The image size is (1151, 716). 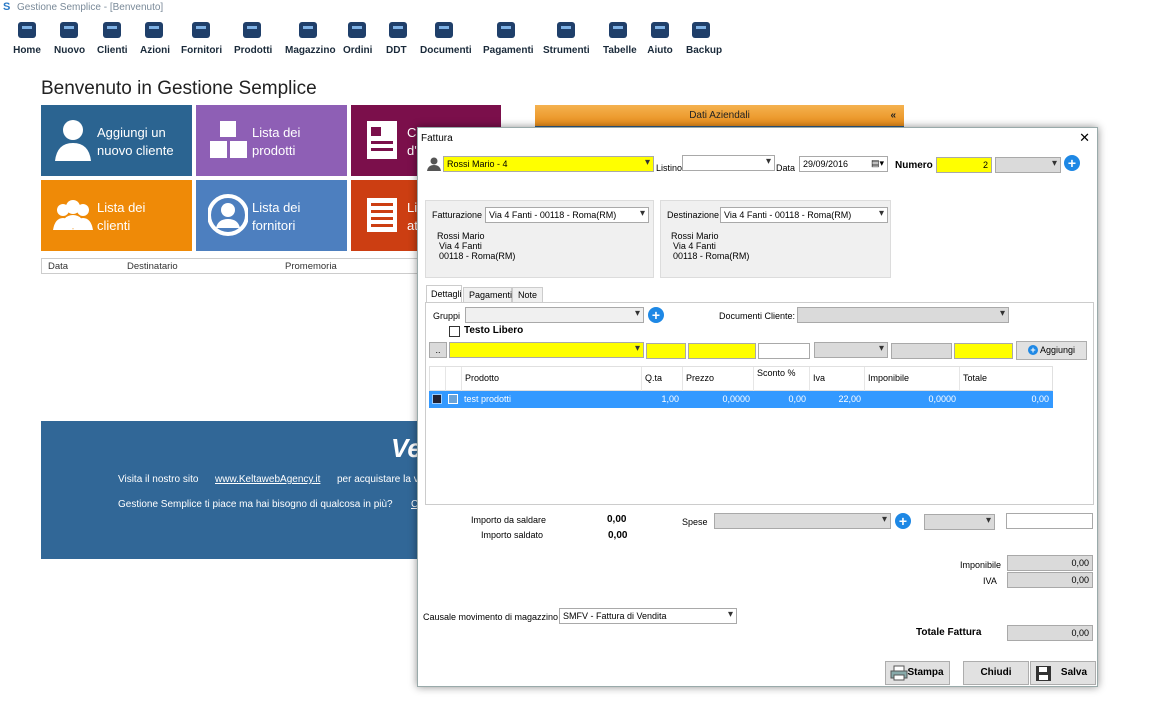 I want to click on documents-icon, so click(x=444, y=30).